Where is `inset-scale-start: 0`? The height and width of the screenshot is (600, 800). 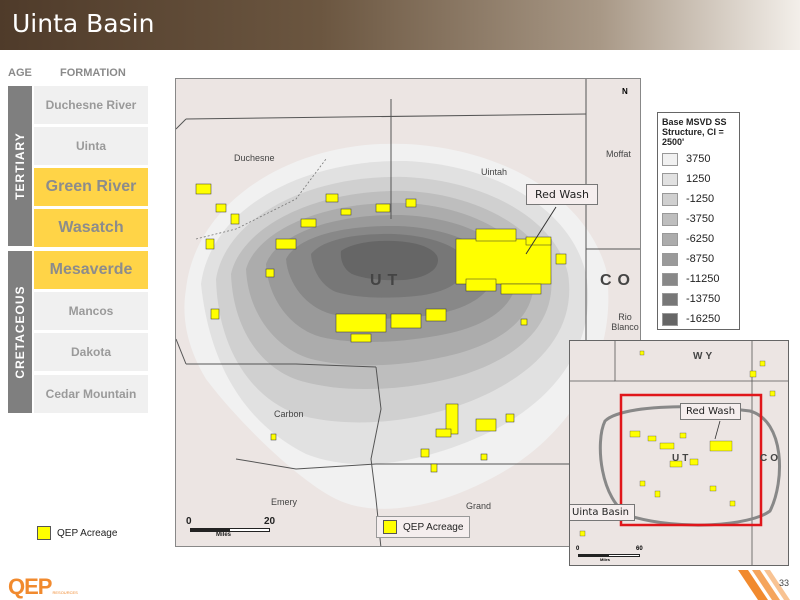 inset-scale-start: 0 is located at coordinates (578, 549).